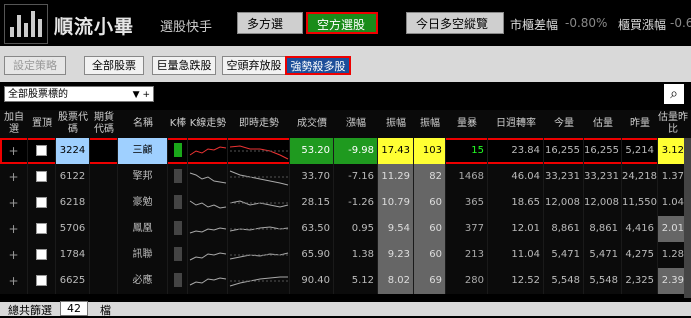 The height and width of the screenshot is (318, 691). Describe the element at coordinates (345, 309) in the screenshot. I see `footer-bar: 總共篩選 42 檔` at that location.